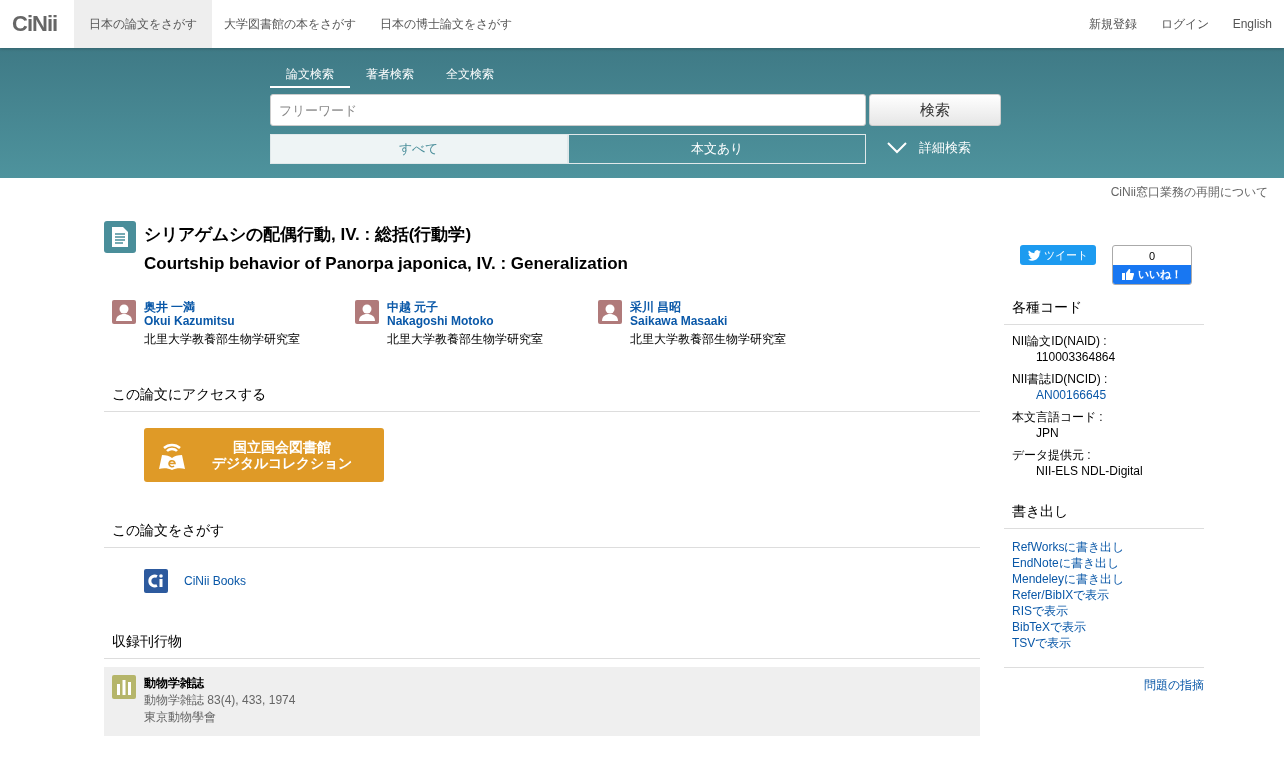 Image resolution: width=1284 pixels, height=777 pixels. I want to click on section-heading: この論文にアクセスする, so click(542, 399).